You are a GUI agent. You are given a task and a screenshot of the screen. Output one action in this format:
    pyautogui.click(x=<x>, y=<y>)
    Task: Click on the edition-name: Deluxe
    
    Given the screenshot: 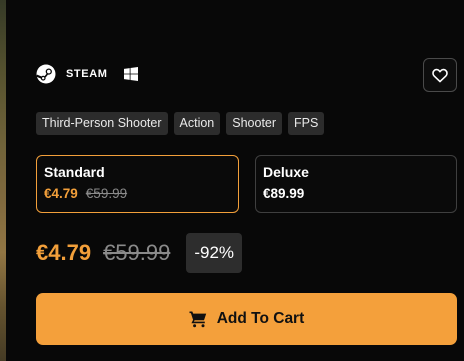 What is the action you would take?
    pyautogui.click(x=286, y=172)
    